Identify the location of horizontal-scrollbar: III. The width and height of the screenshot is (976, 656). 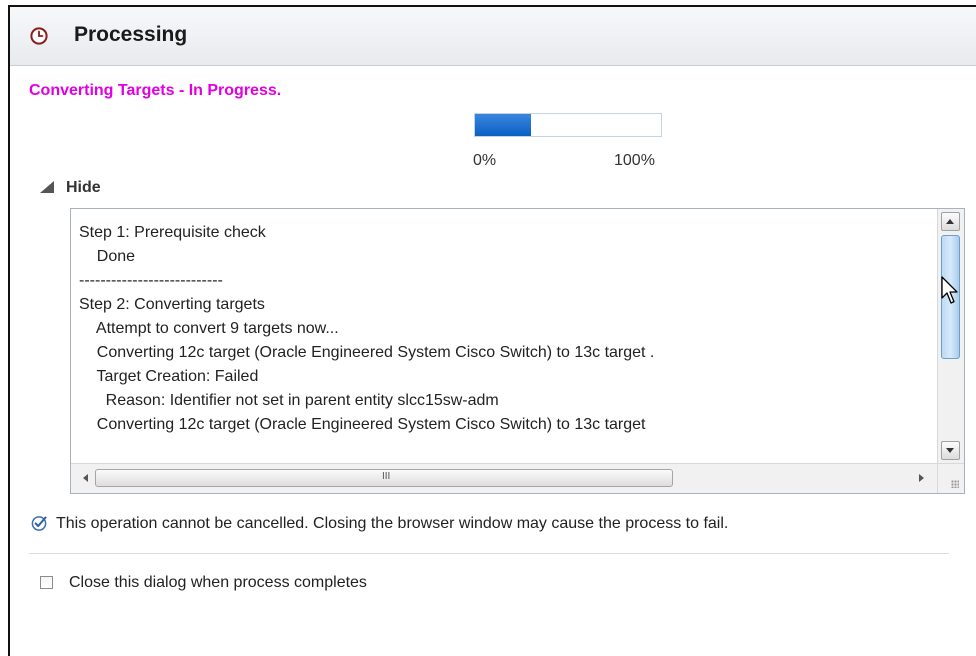
(504, 478).